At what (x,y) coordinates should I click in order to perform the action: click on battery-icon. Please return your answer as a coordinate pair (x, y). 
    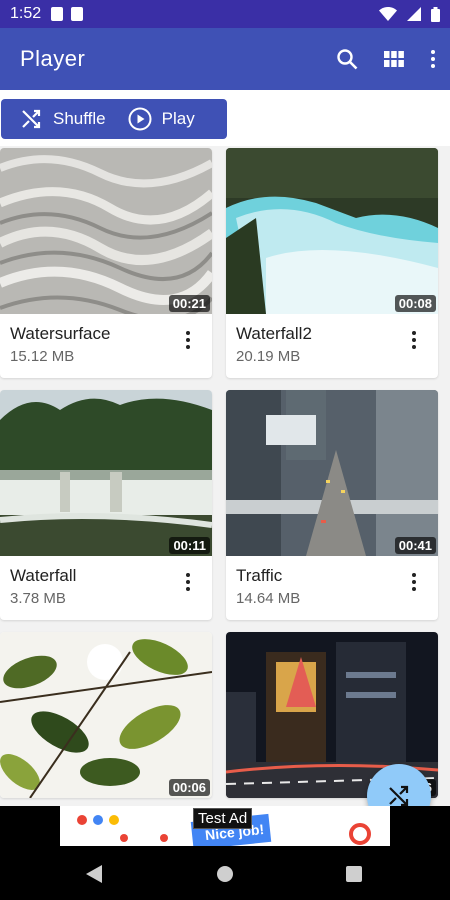
    Looking at the image, I should click on (435, 14).